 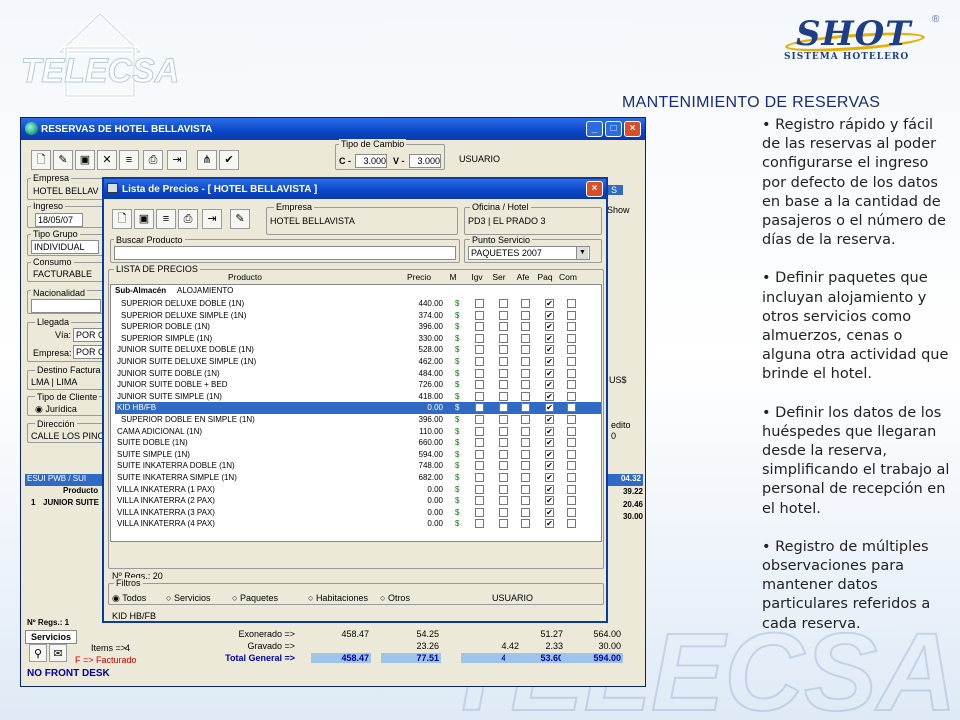 What do you see at coordinates (358, 455) in the screenshot?
I see `price-row: SUITE SIMPLE (1N) 594.00 $ ✔` at bounding box center [358, 455].